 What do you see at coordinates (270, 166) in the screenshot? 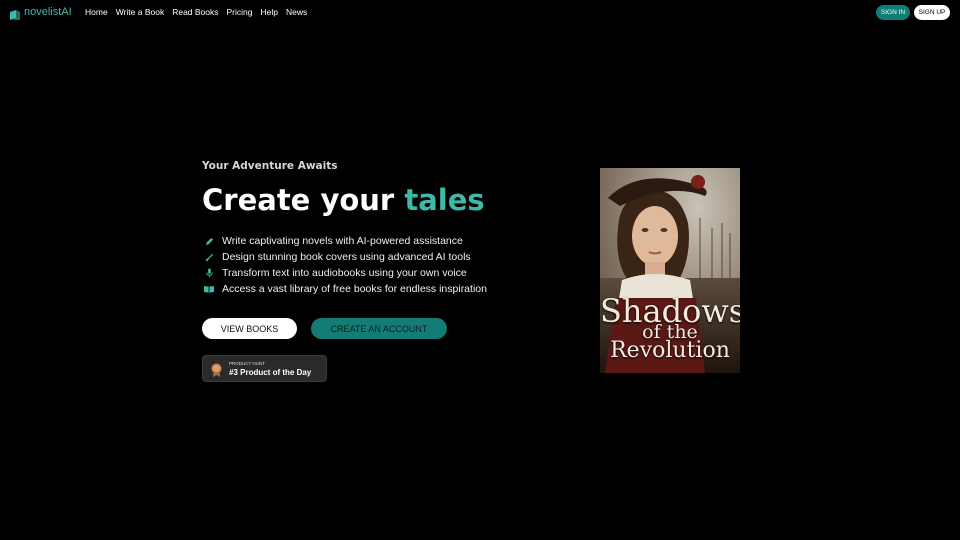
I see `hero-eyebrow: Your Adventure Awaits` at bounding box center [270, 166].